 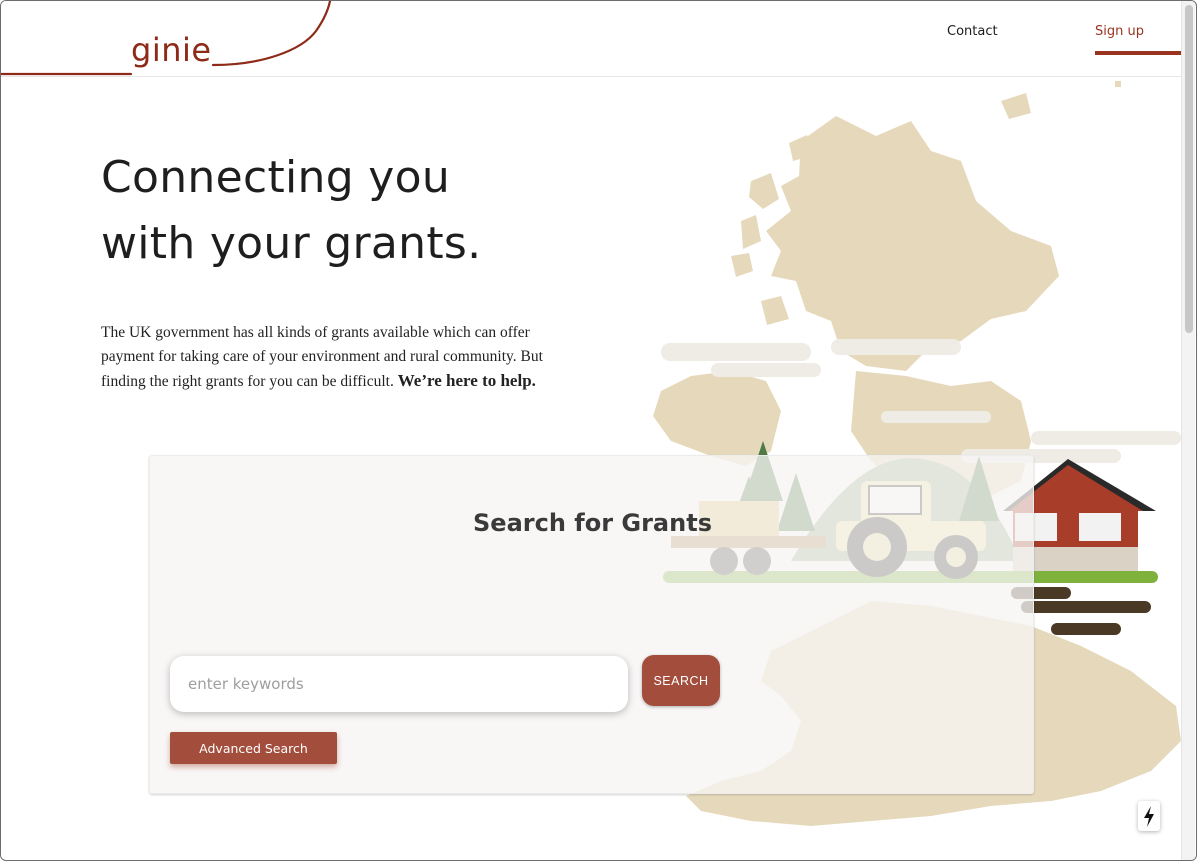 I want to click on search-button: SEARCH, so click(x=681, y=680).